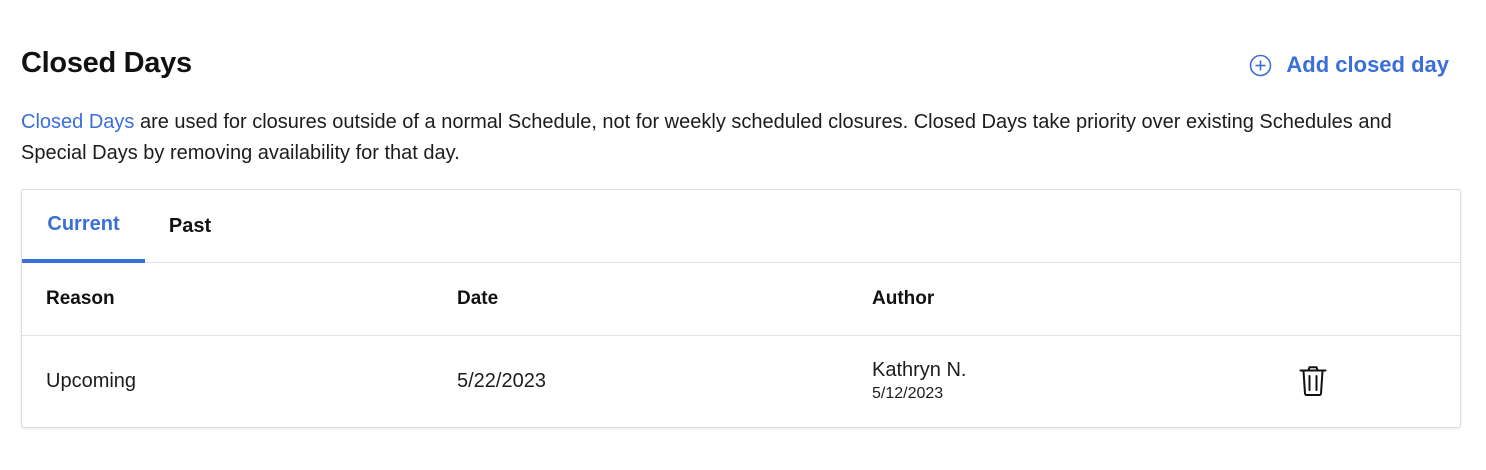 The height and width of the screenshot is (470, 1486). I want to click on trash-icon, so click(1313, 381).